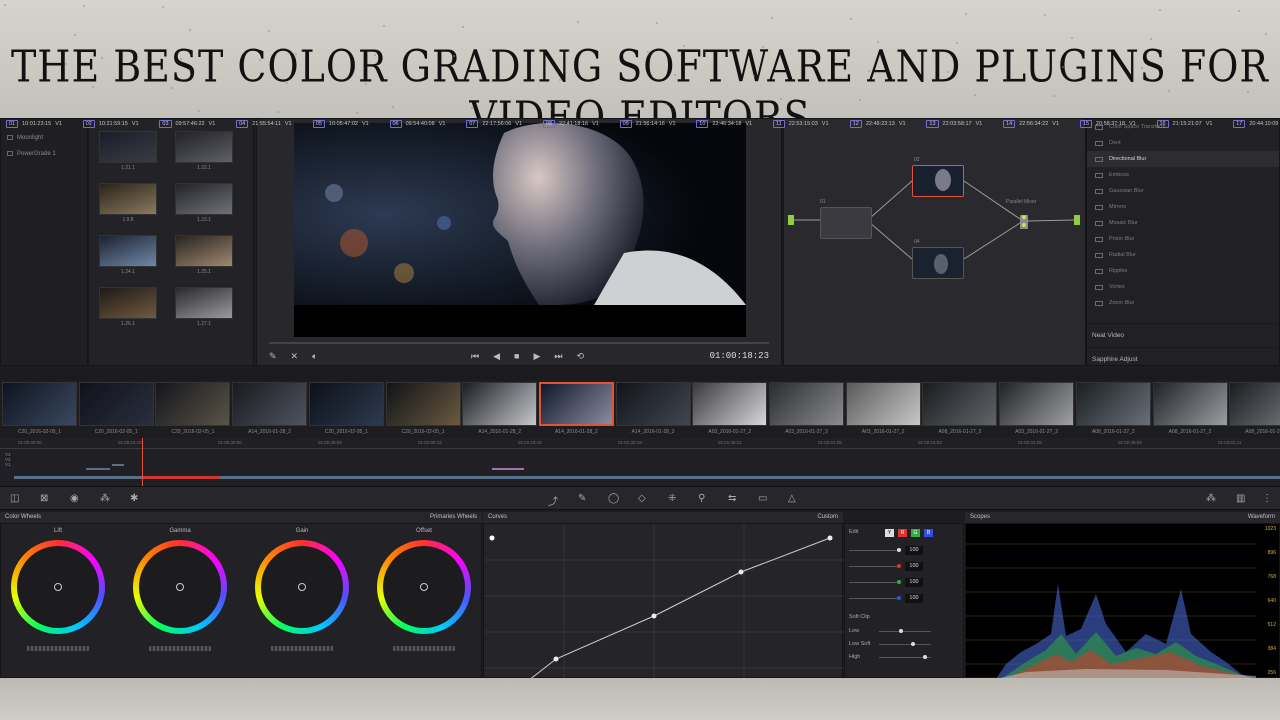 The height and width of the screenshot is (720, 1280). What do you see at coordinates (1240, 498) in the screenshot?
I see `scopes-icon: ▥` at bounding box center [1240, 498].